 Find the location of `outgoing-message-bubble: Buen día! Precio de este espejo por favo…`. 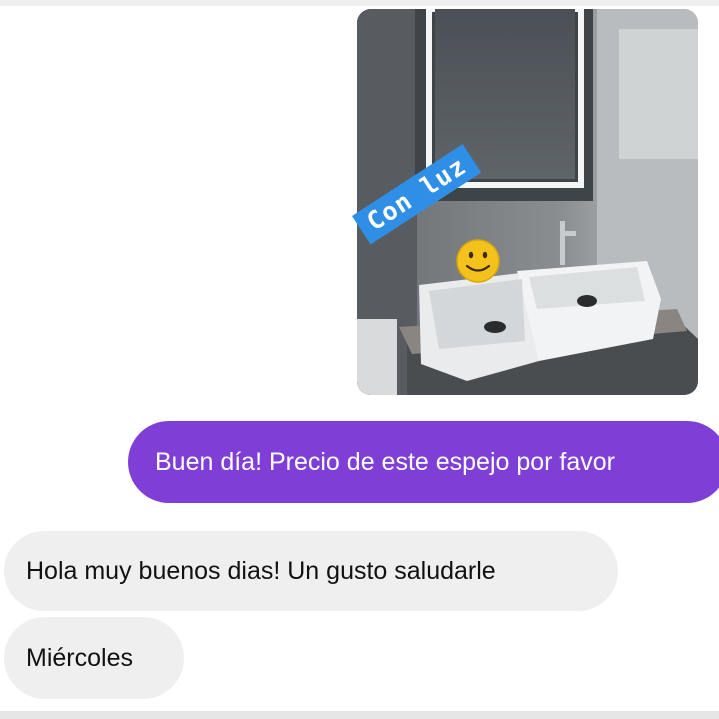

outgoing-message-bubble: Buen día! Precio de este espejo por favo… is located at coordinates (423, 462).